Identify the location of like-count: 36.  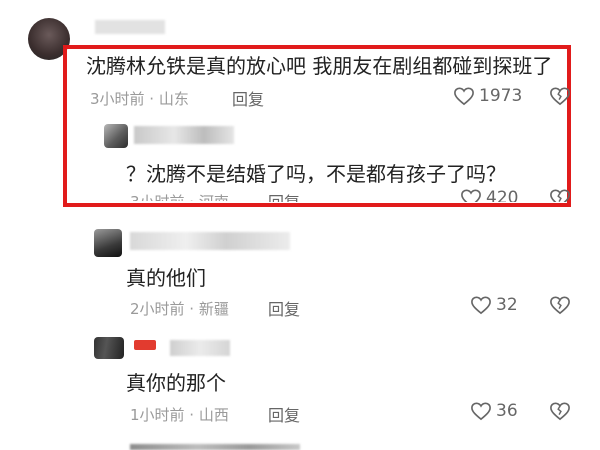
(507, 411).